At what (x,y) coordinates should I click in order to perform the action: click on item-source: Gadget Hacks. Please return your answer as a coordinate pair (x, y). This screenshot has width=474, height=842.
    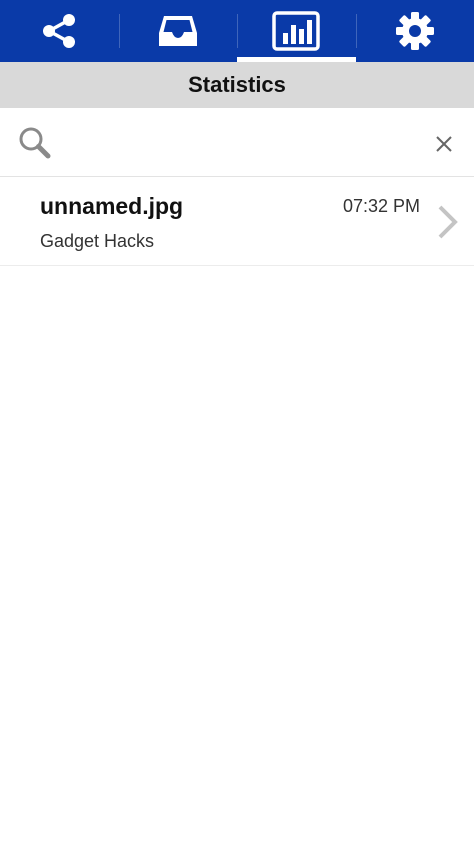
    Looking at the image, I should click on (97, 241).